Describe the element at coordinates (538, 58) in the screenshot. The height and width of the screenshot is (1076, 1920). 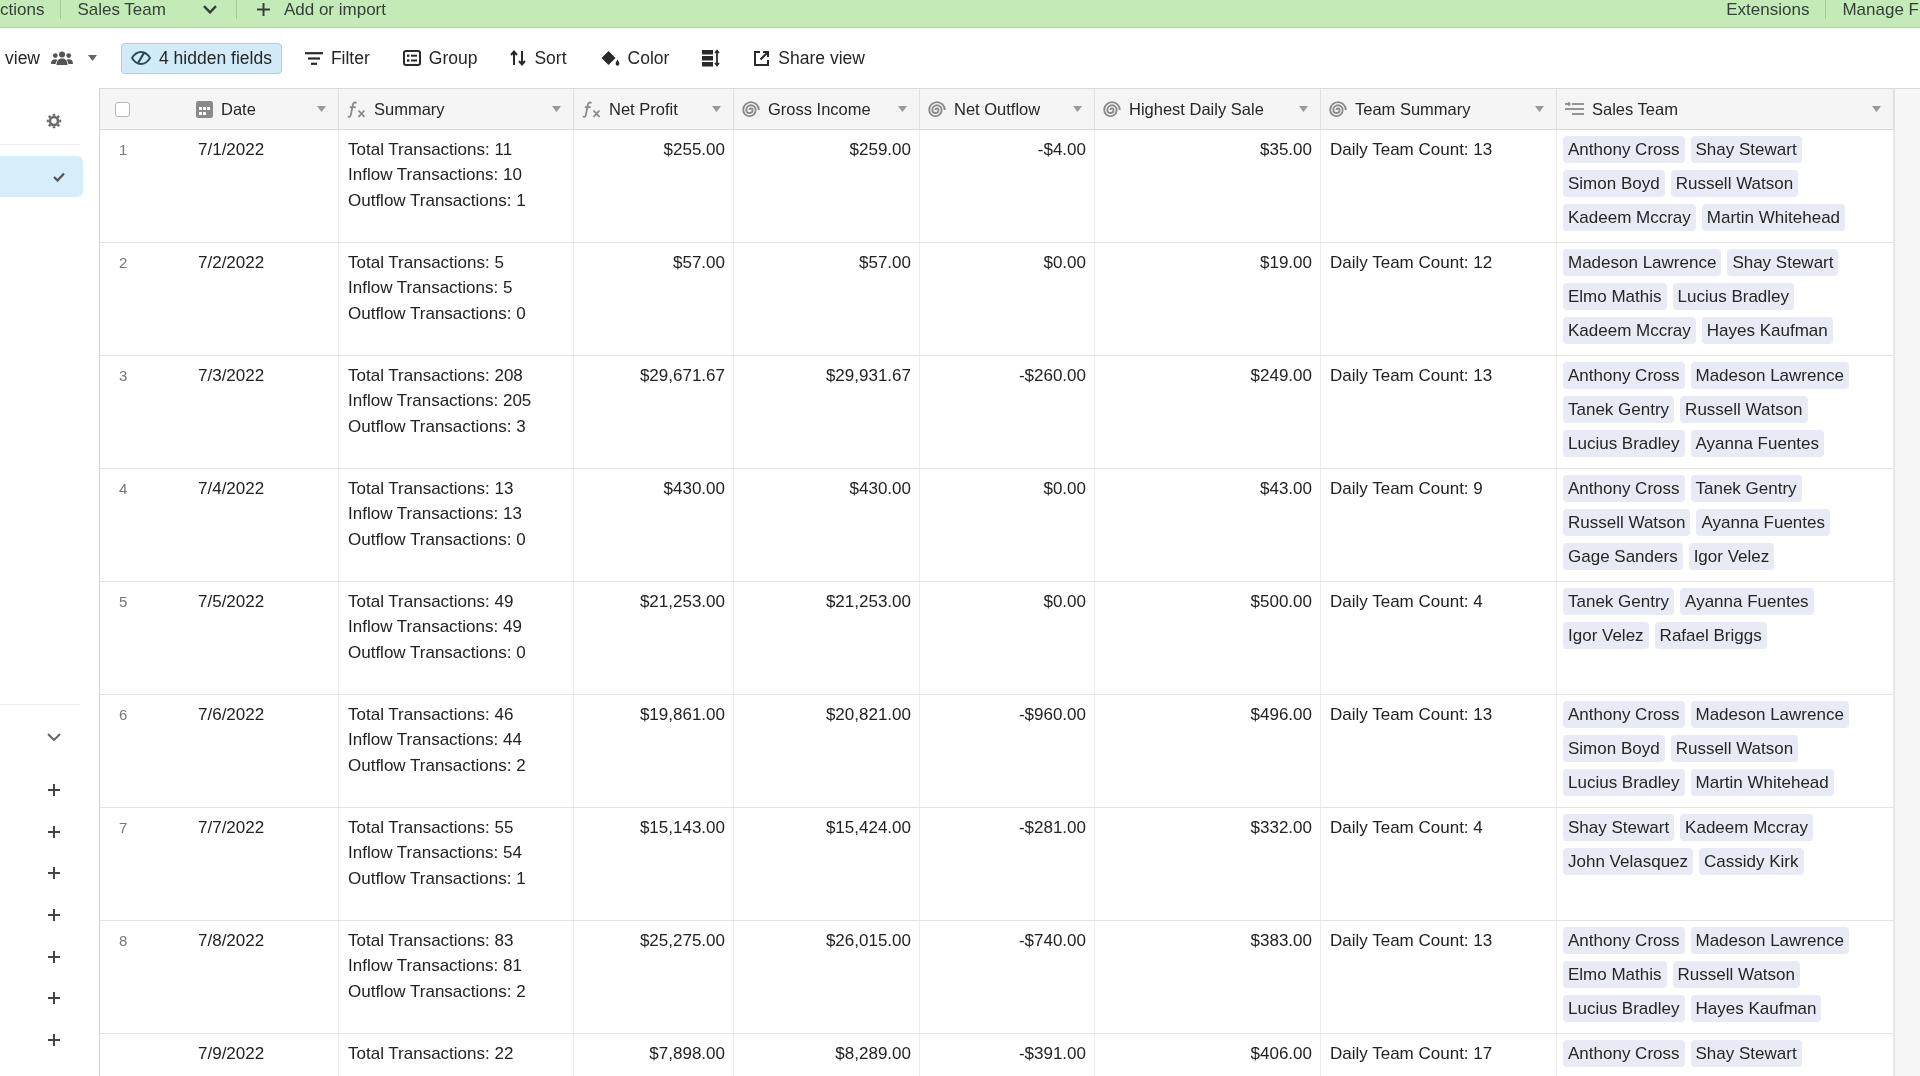
I see `sort-button: Sort` at that location.